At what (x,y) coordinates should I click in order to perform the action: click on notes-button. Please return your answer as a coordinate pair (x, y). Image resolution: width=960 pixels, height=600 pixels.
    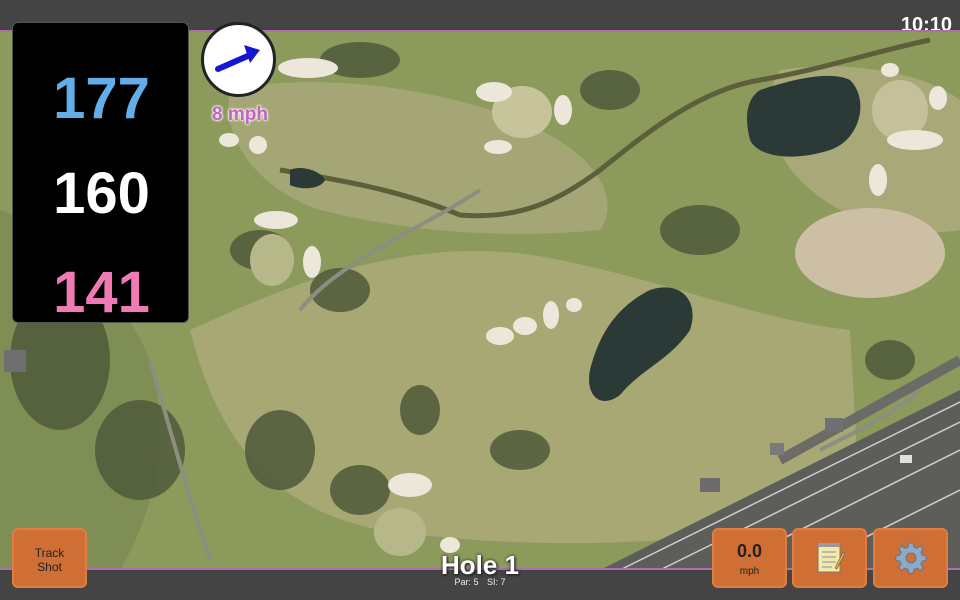
    Looking at the image, I should click on (829, 558).